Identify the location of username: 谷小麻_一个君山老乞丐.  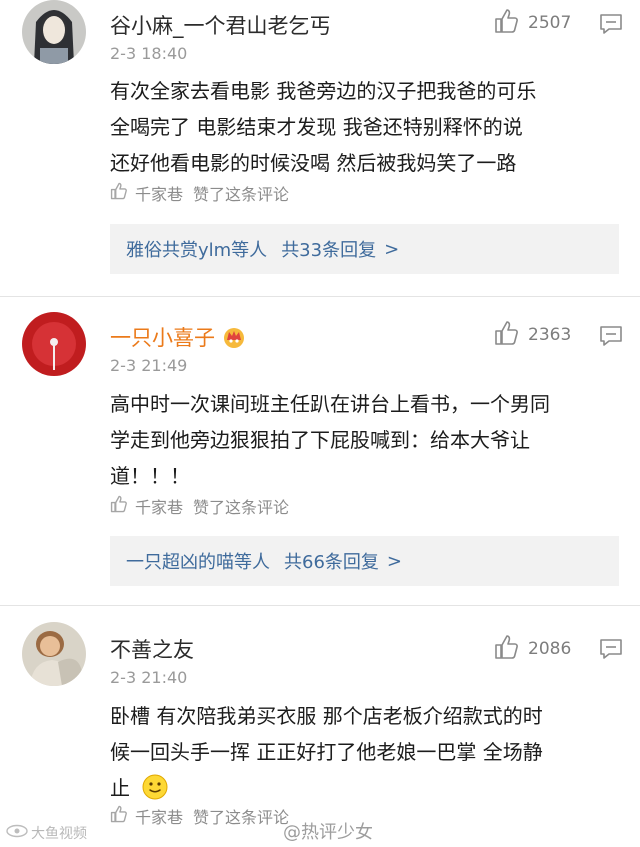
(220, 25).